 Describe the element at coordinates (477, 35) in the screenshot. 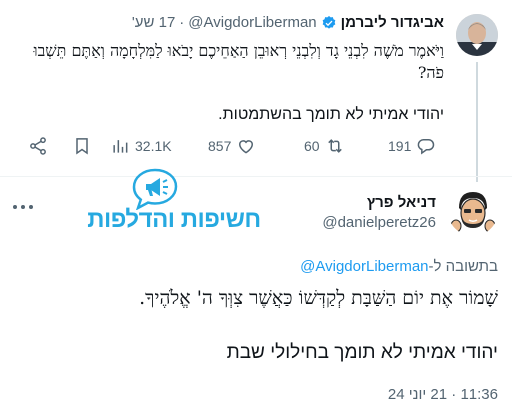

I see `liberman-avatar` at that location.